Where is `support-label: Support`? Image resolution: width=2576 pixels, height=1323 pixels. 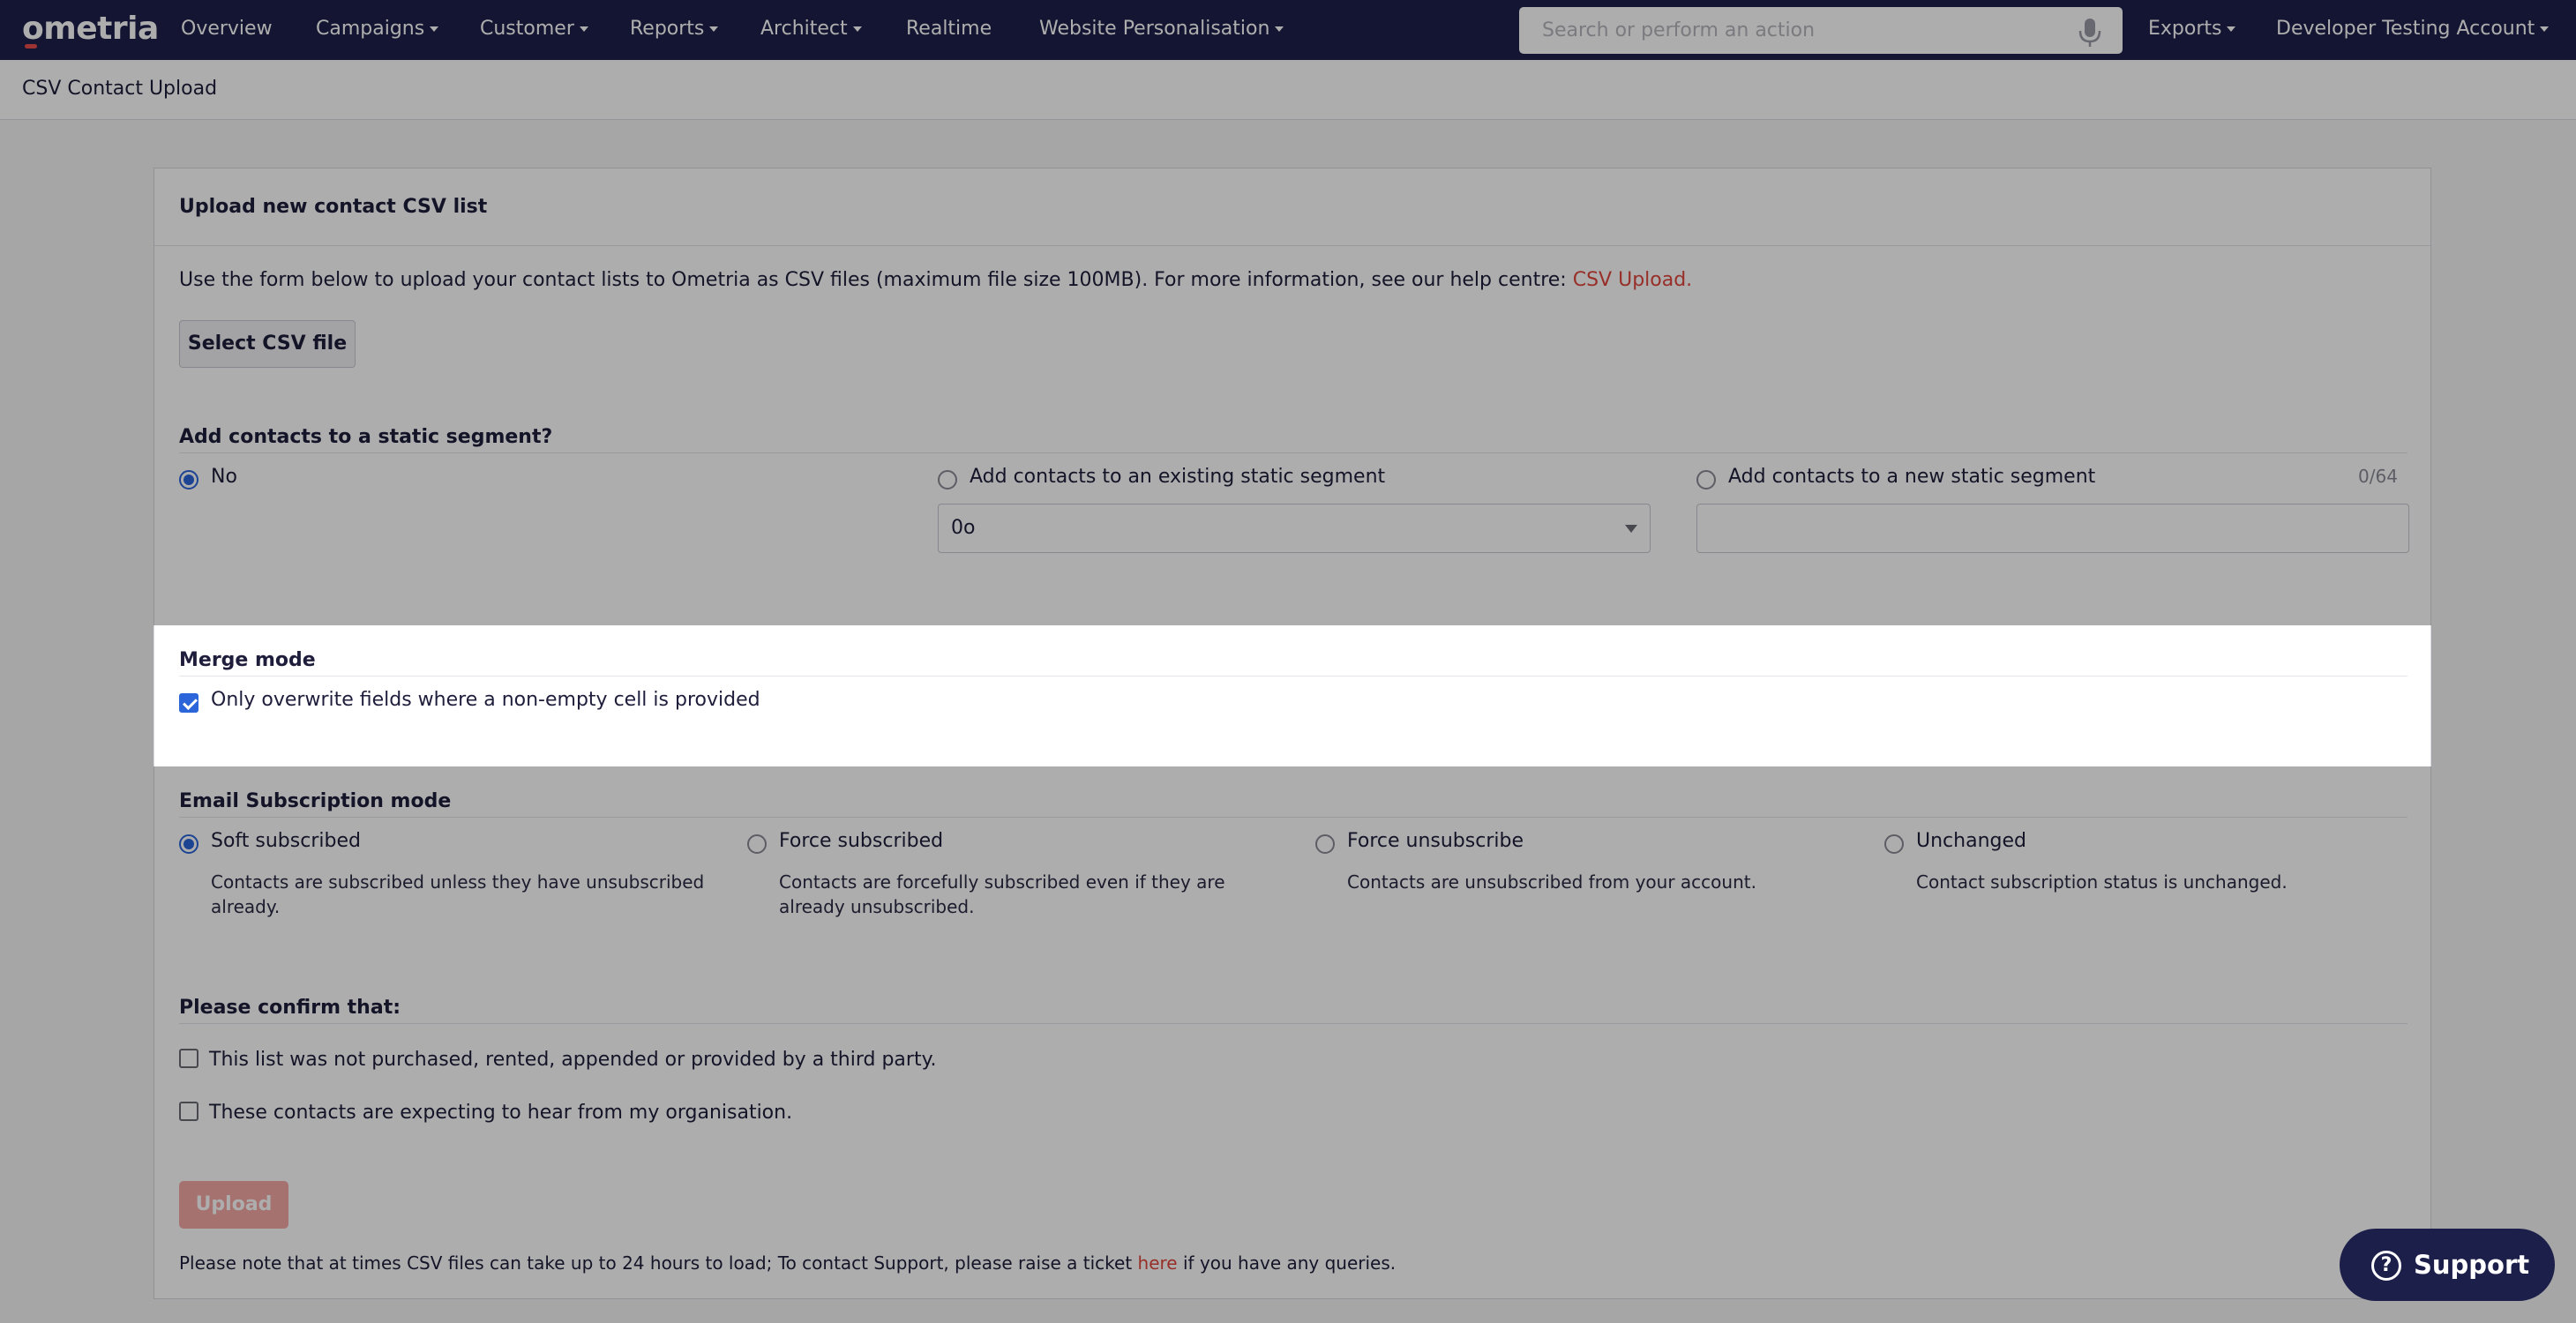 support-label: Support is located at coordinates (2472, 1265).